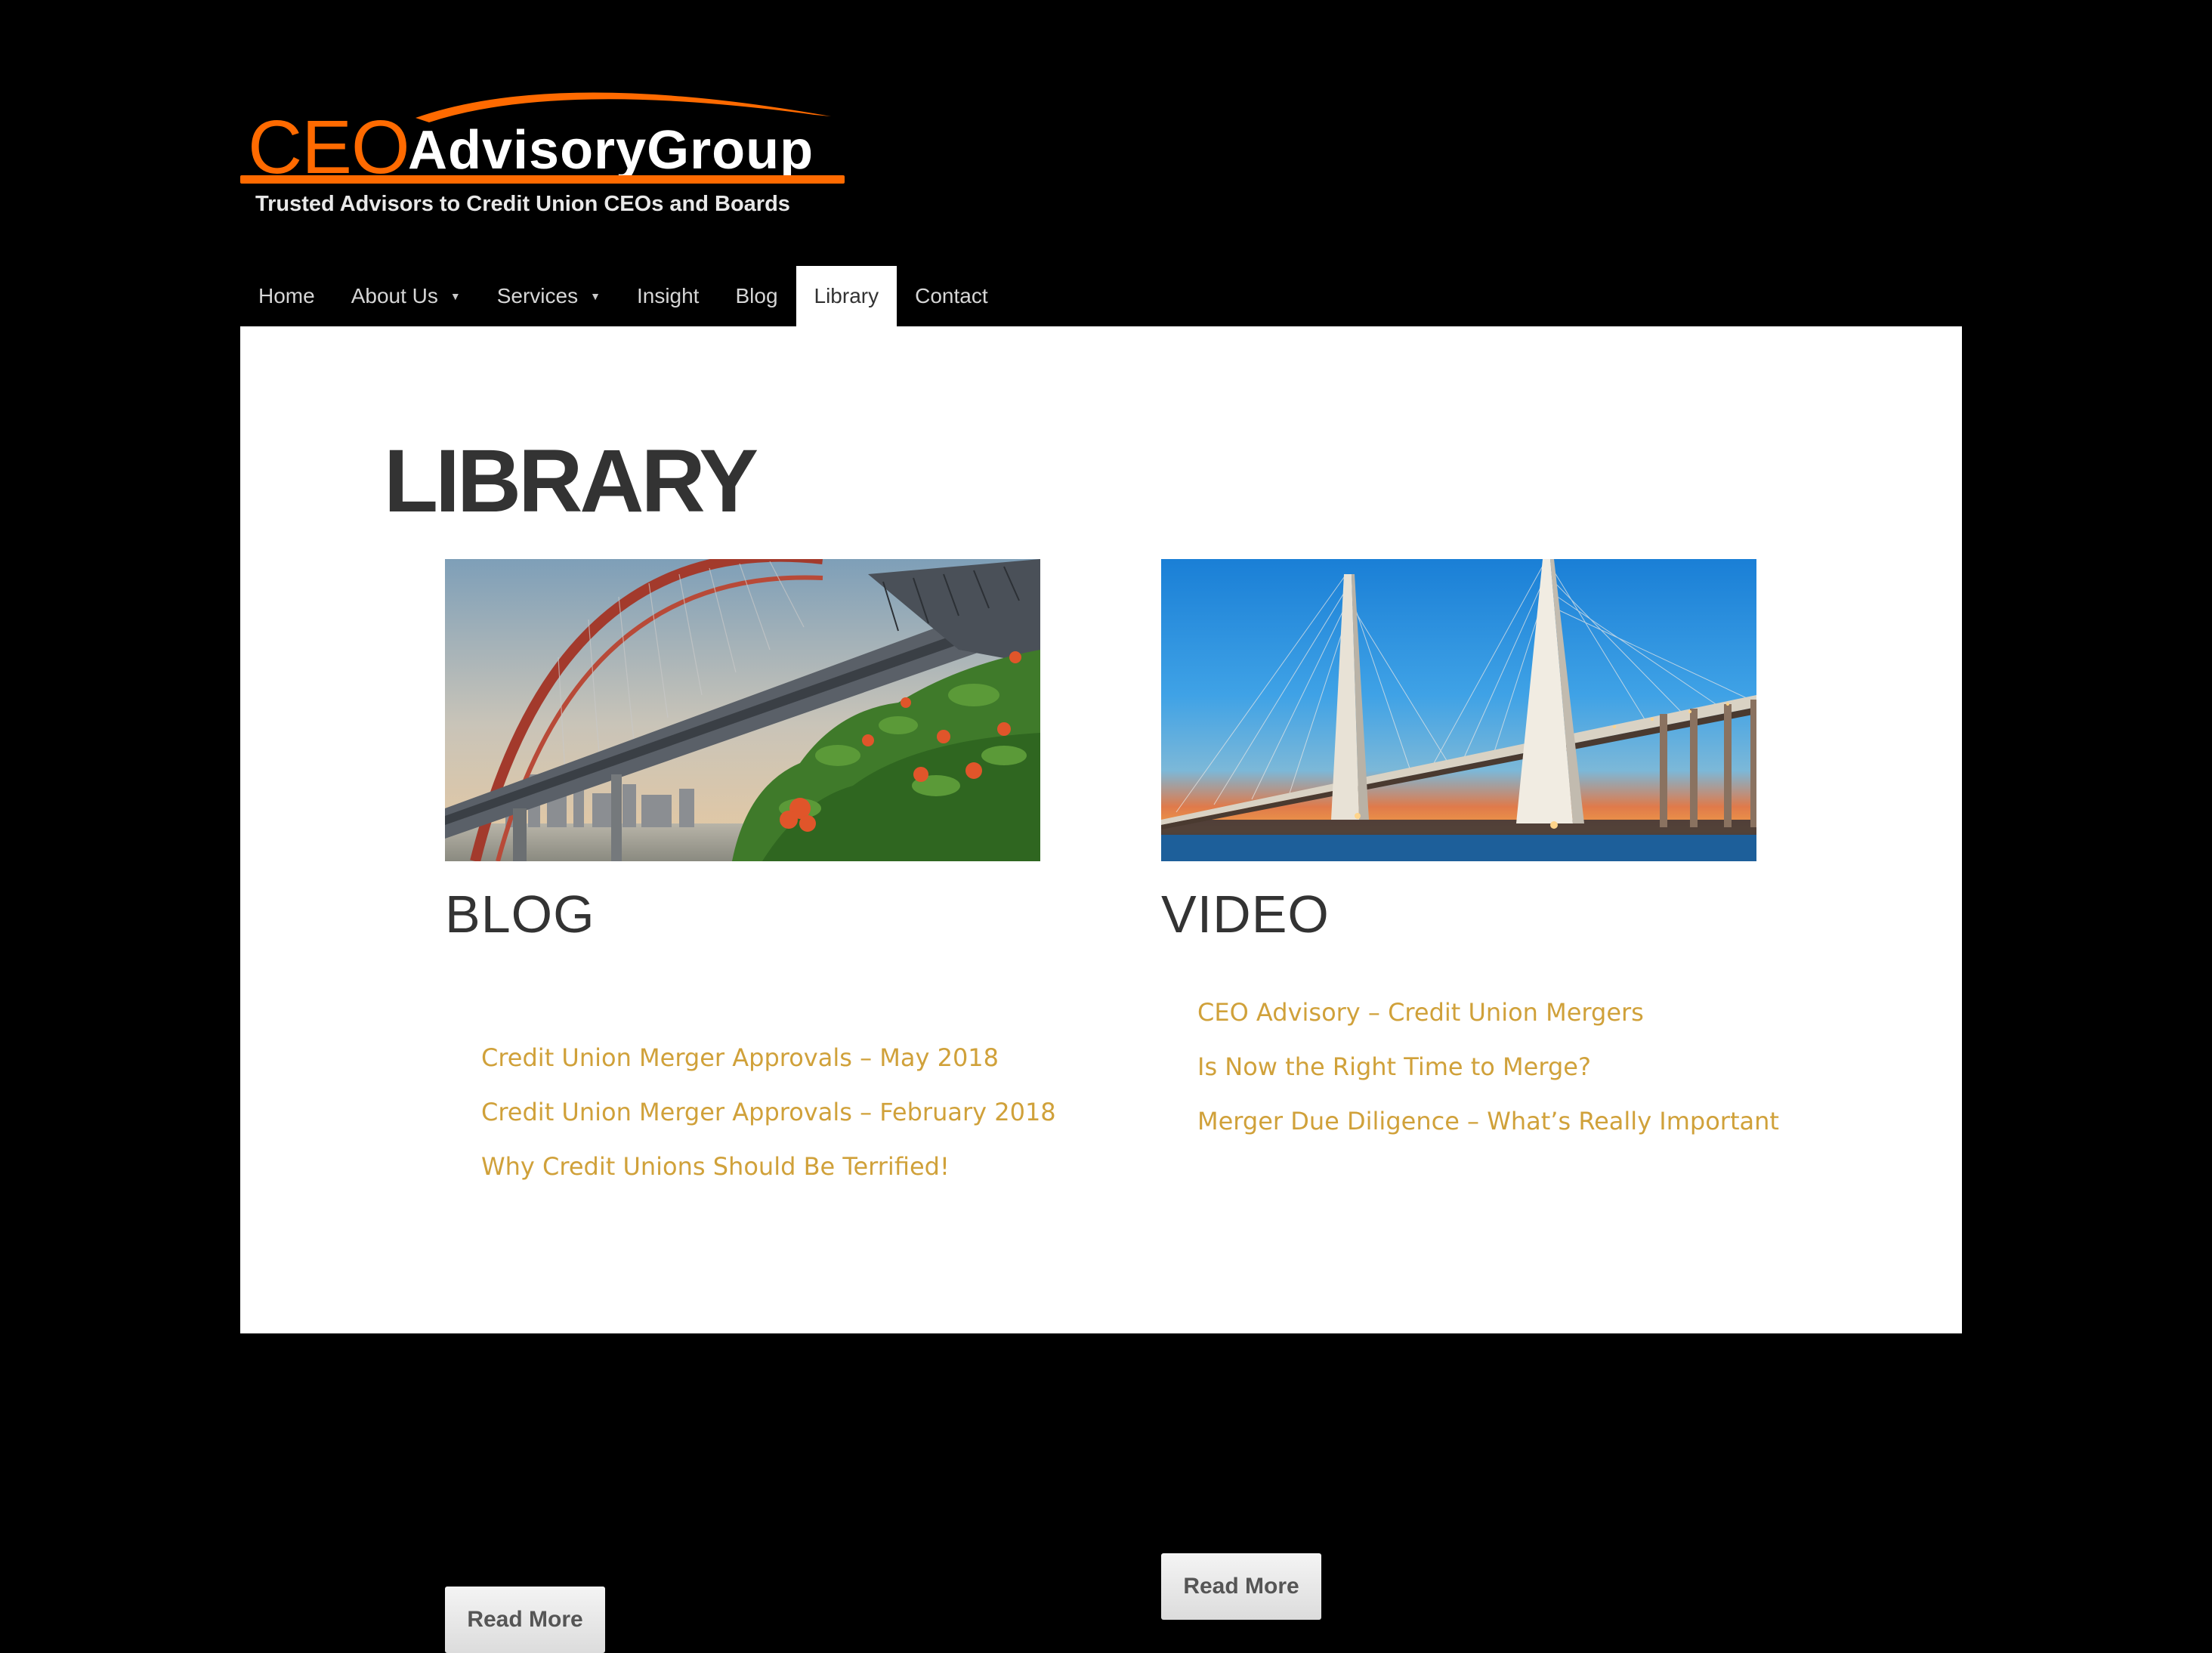 The height and width of the screenshot is (1653, 2212). I want to click on nav-item-label: Blog, so click(756, 295).